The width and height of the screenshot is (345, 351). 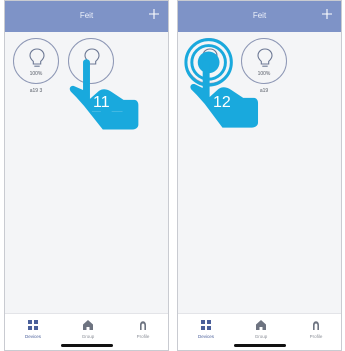 I want to click on device-name: a19 3, so click(x=36, y=91).